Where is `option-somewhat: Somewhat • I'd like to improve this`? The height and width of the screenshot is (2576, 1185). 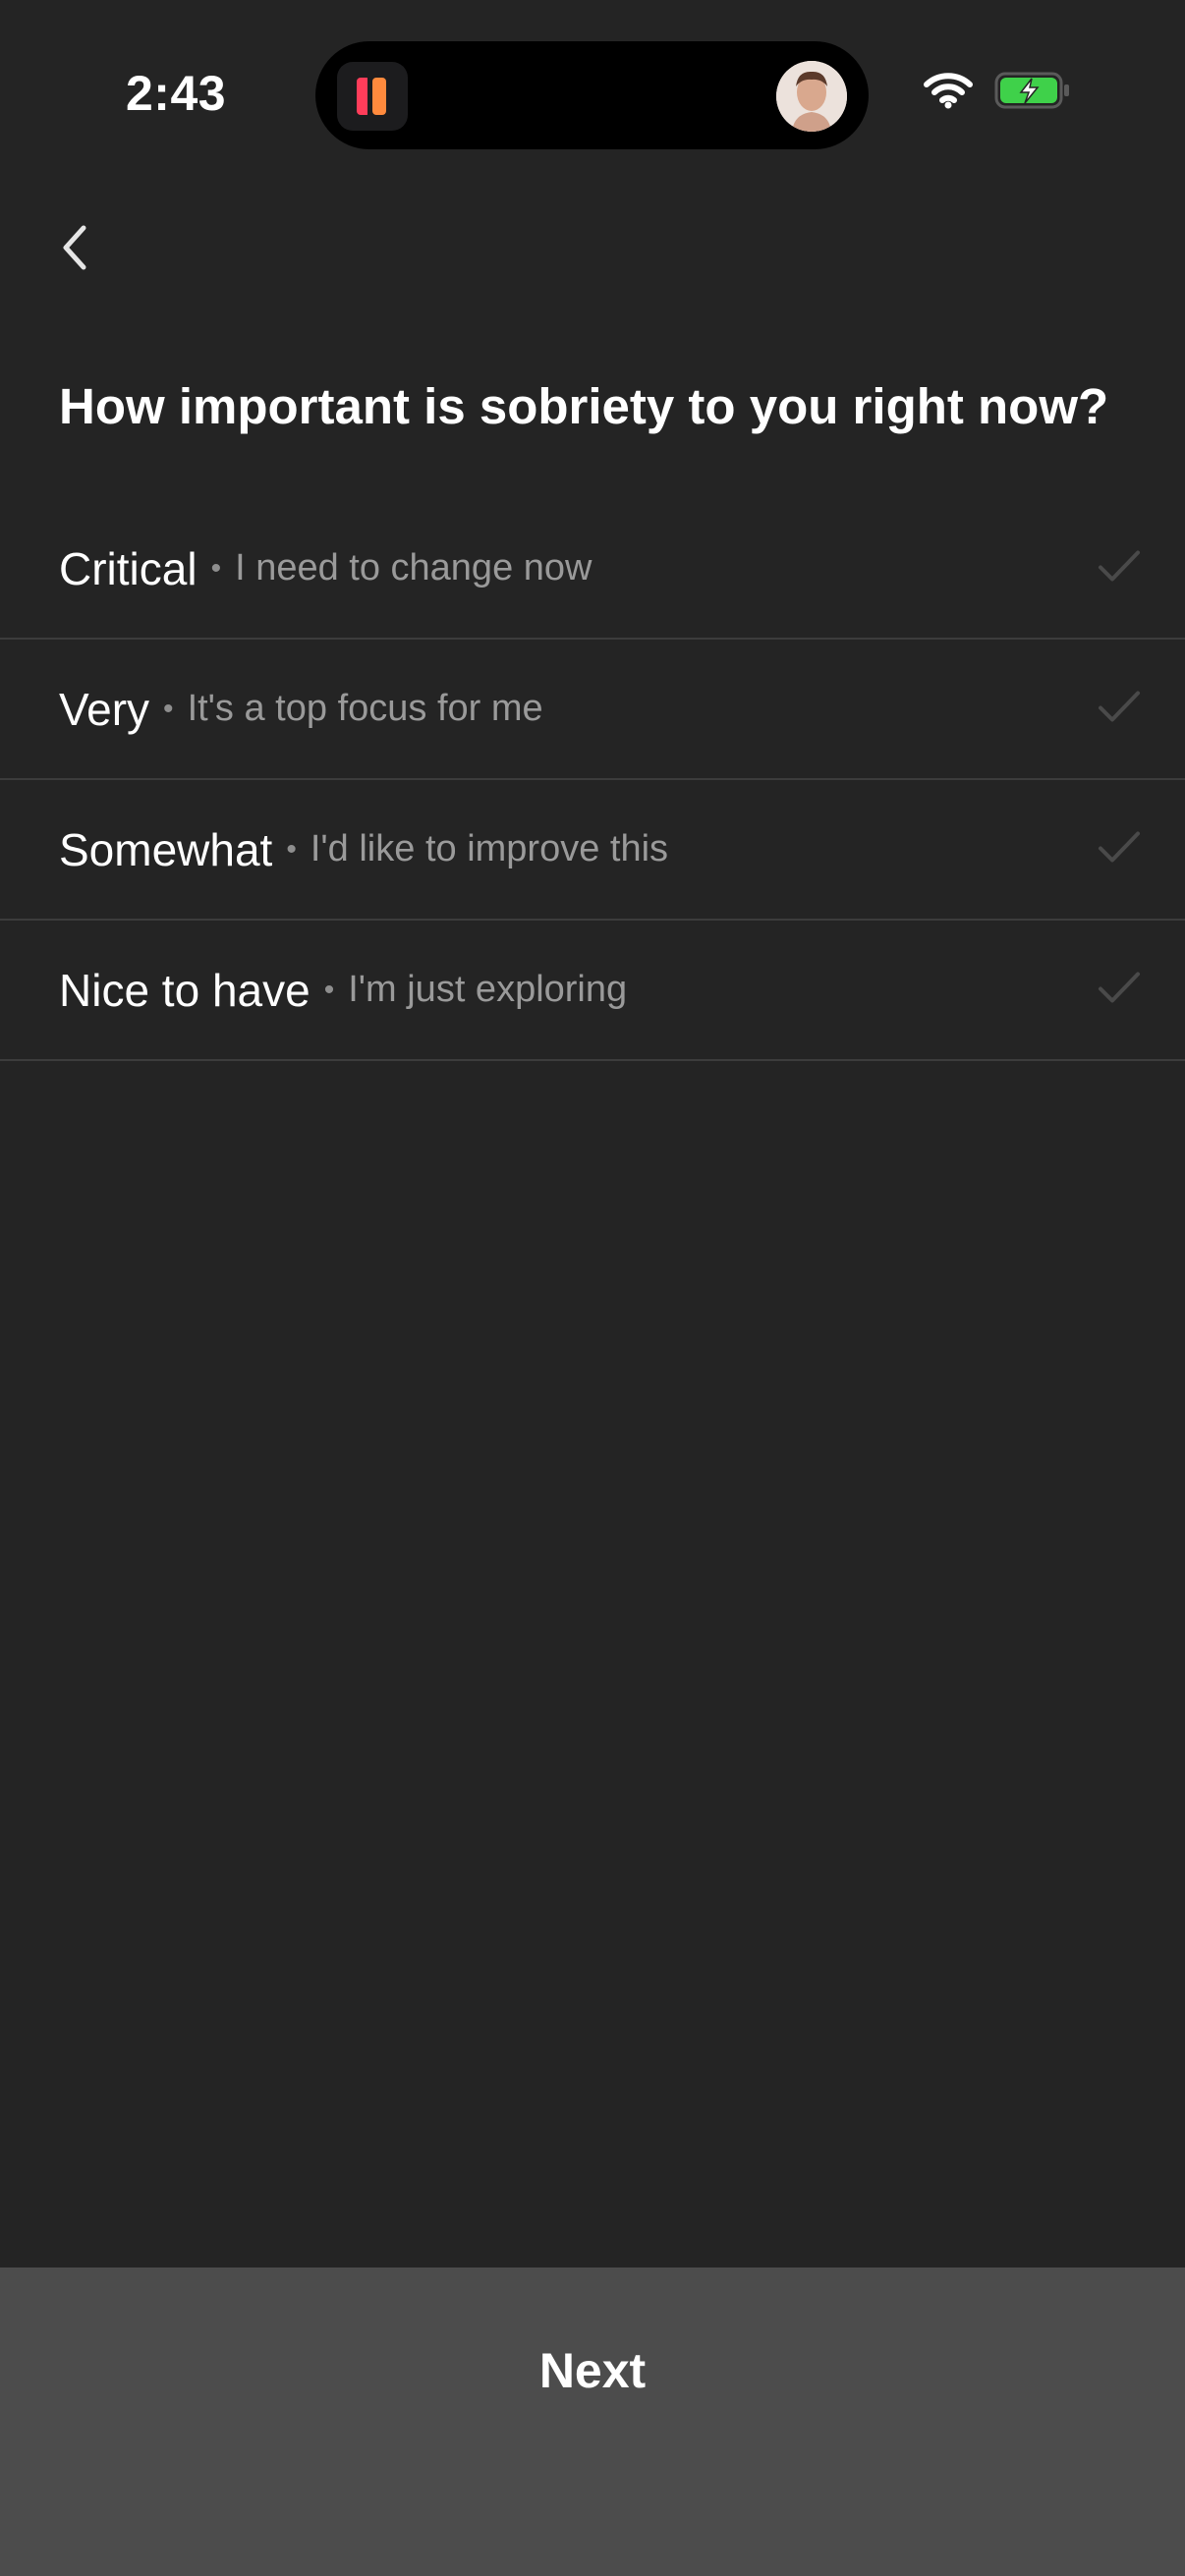
option-somewhat: Somewhat • I'd like to improve this is located at coordinates (592, 850).